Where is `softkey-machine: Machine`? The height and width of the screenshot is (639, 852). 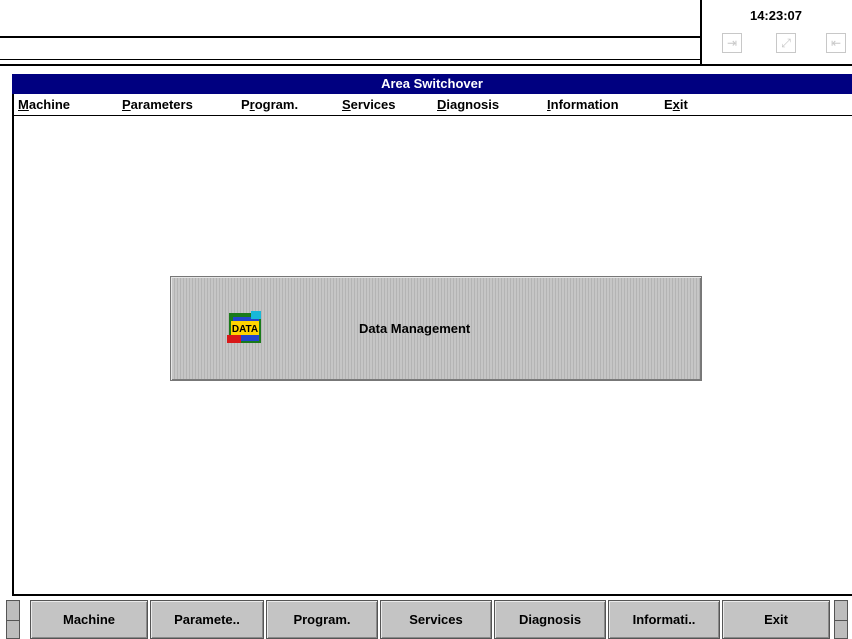 softkey-machine: Machine is located at coordinates (89, 619).